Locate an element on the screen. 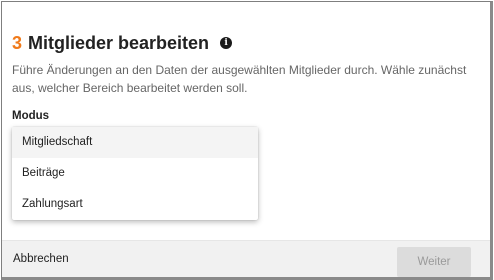 This screenshot has height=280, width=494. step-number: 3 is located at coordinates (17, 42).